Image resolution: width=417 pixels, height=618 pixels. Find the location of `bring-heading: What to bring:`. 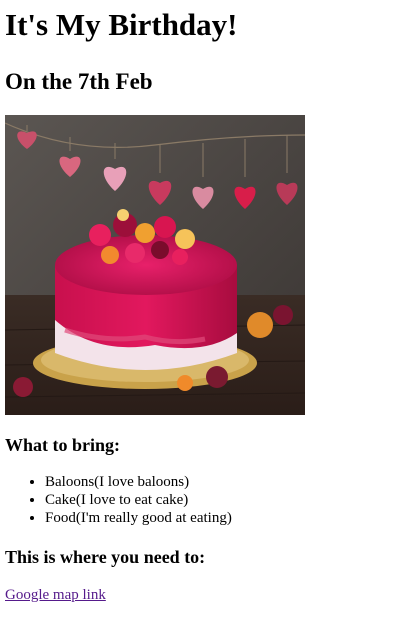

bring-heading: What to bring: is located at coordinates (63, 445).